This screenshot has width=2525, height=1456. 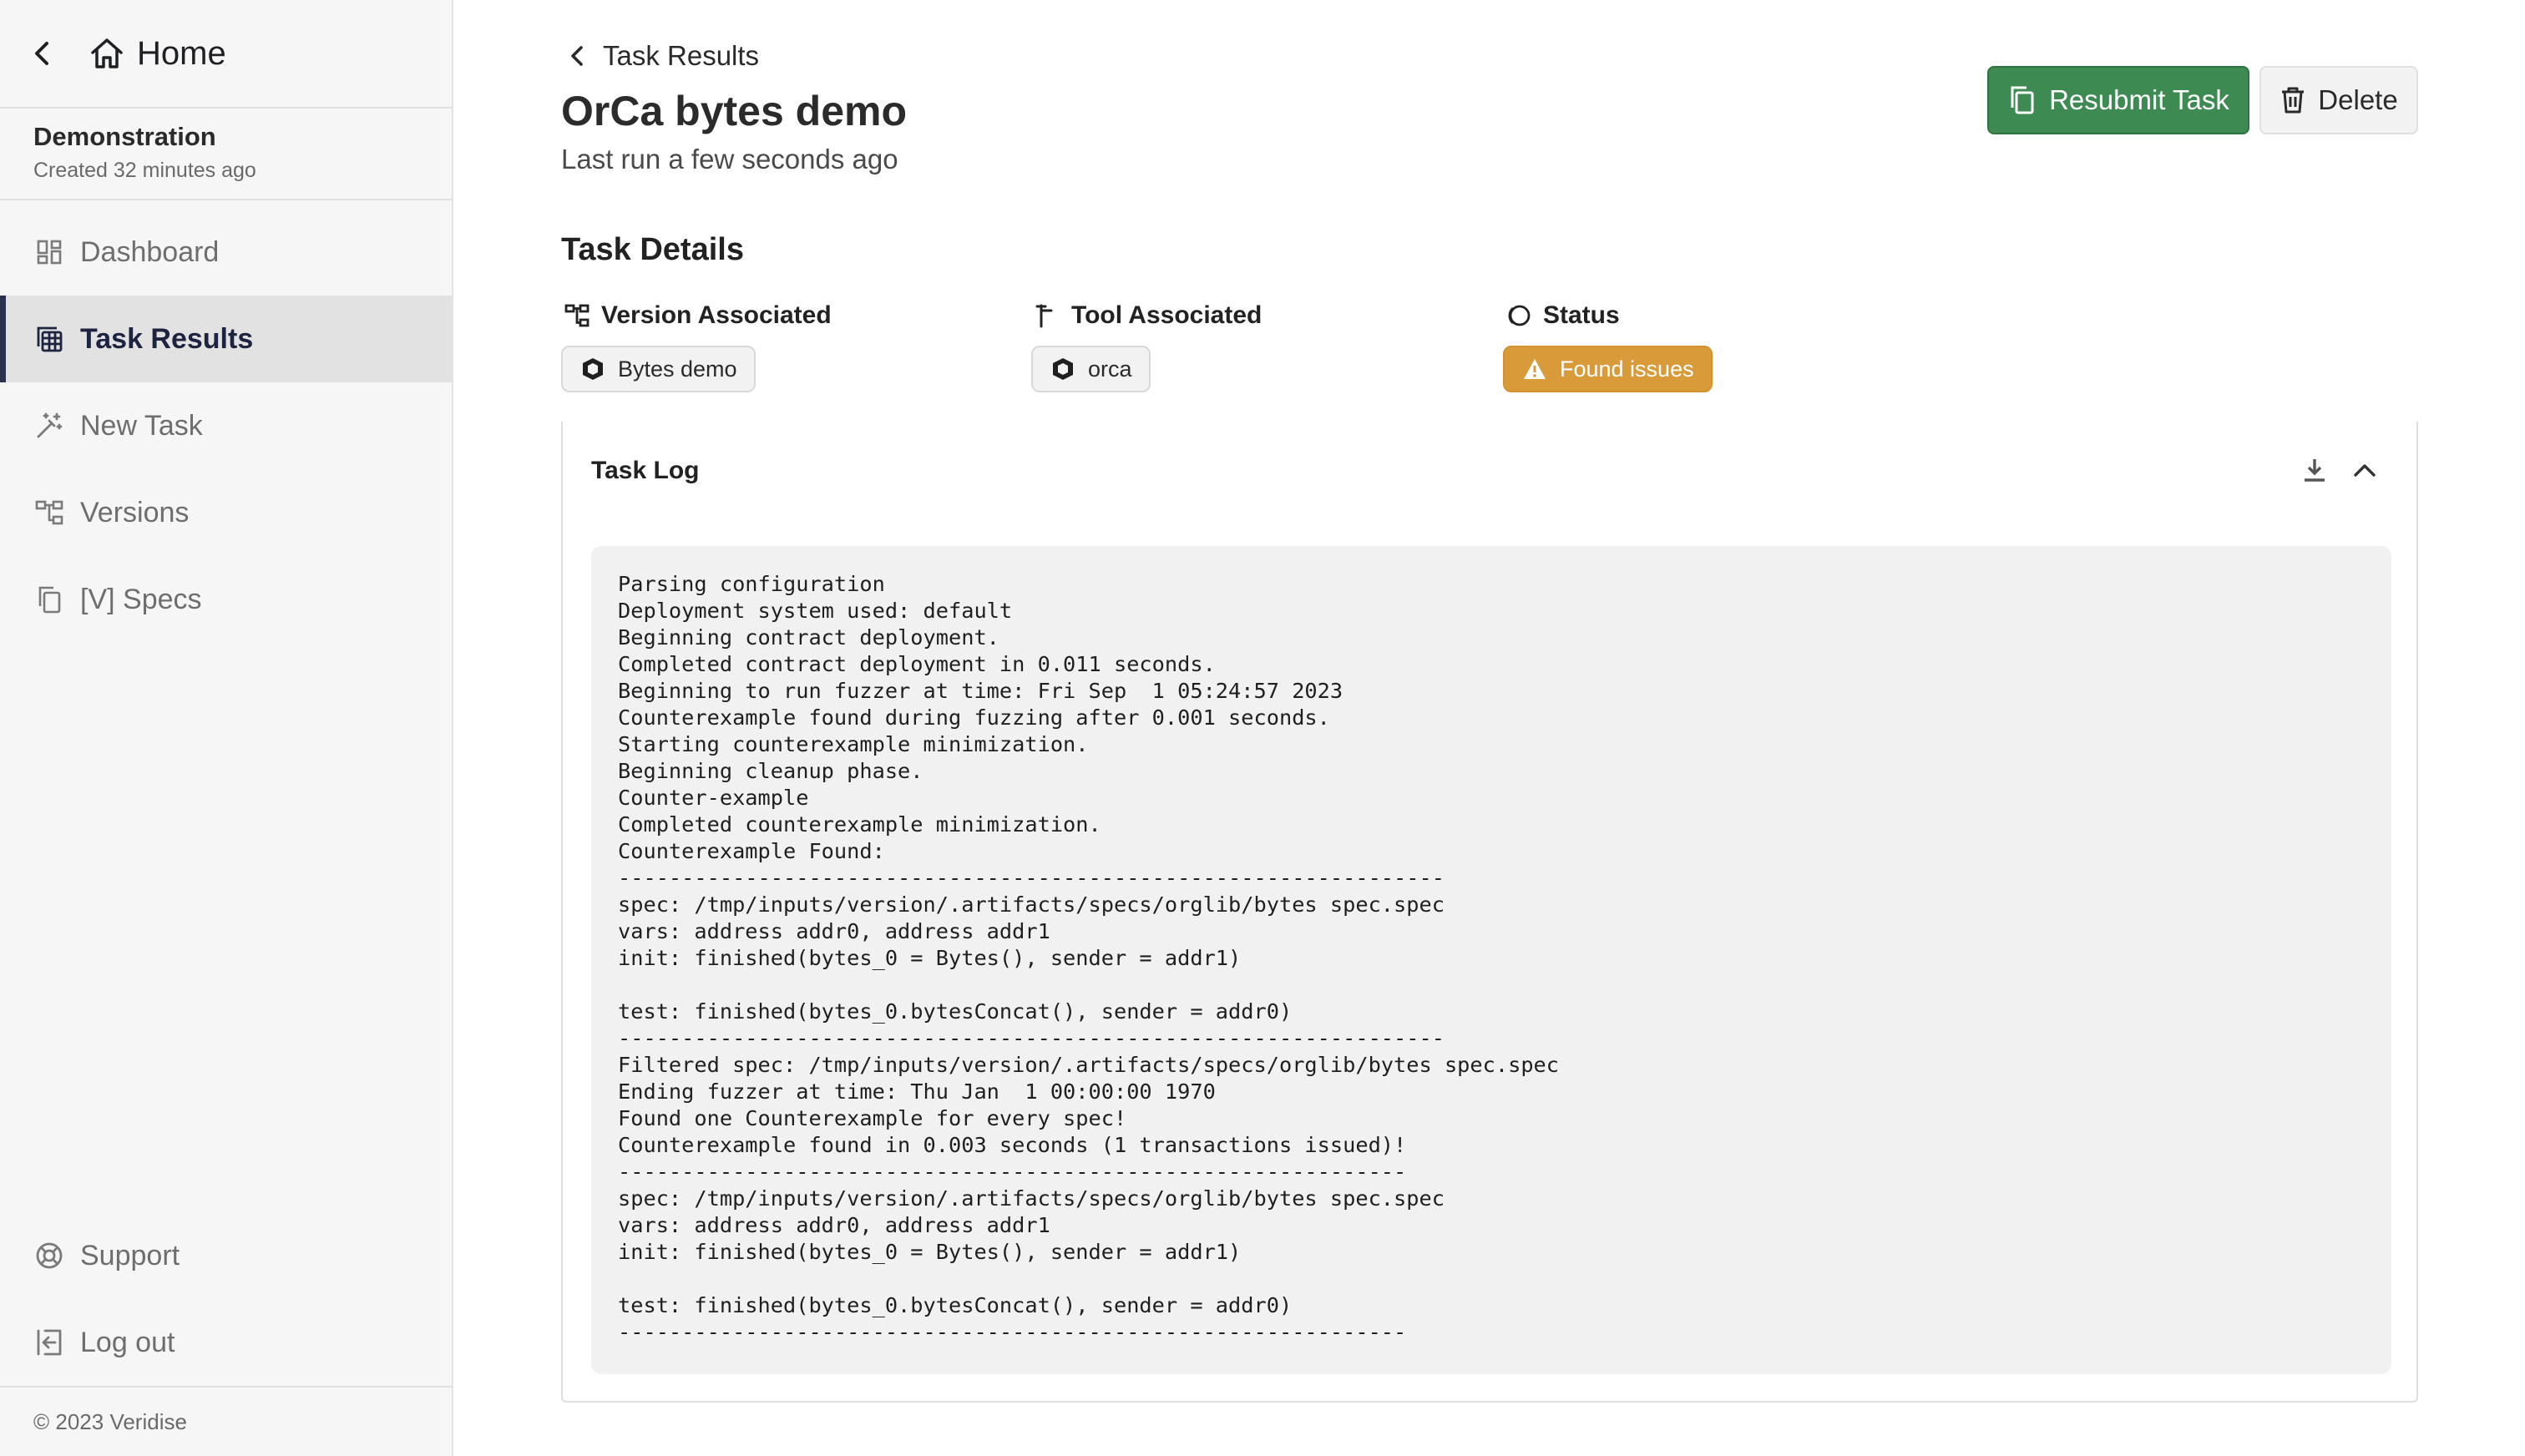 I want to click on sidebar-item-task-results: Task Results, so click(x=226, y=339).